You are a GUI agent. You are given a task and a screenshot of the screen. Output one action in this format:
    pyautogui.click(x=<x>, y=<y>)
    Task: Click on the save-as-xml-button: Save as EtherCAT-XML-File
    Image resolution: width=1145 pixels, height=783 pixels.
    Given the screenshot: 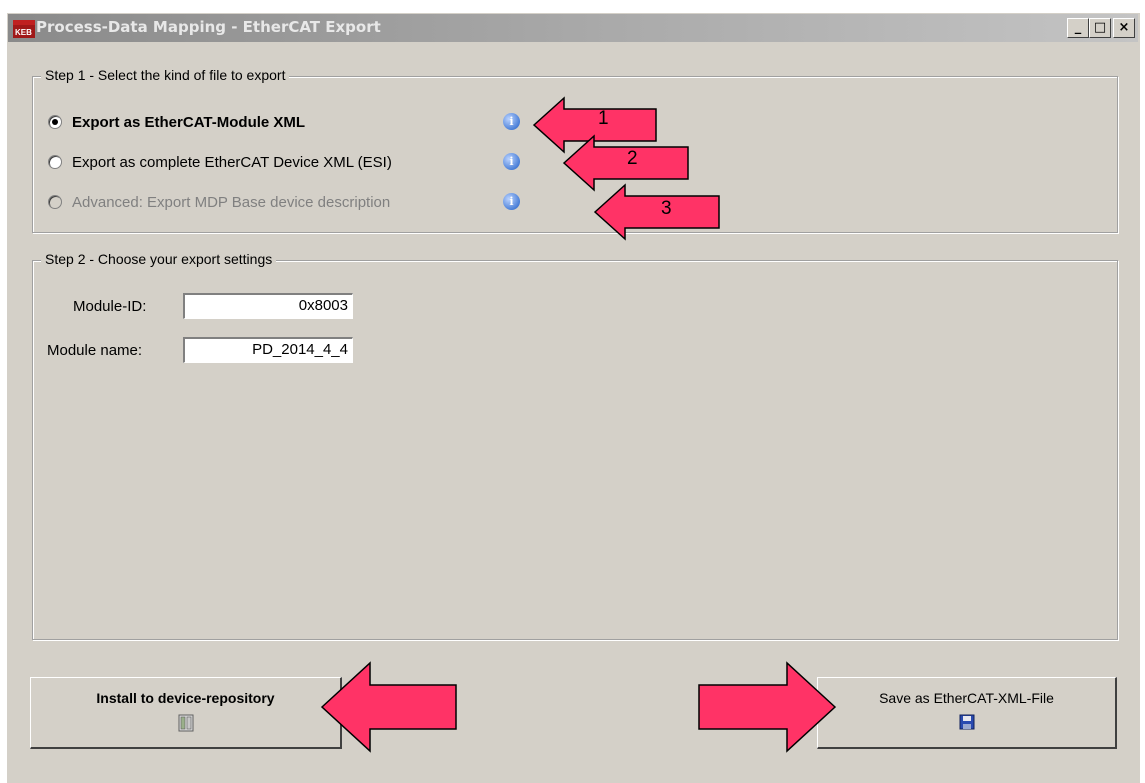 What is the action you would take?
    pyautogui.click(x=967, y=713)
    